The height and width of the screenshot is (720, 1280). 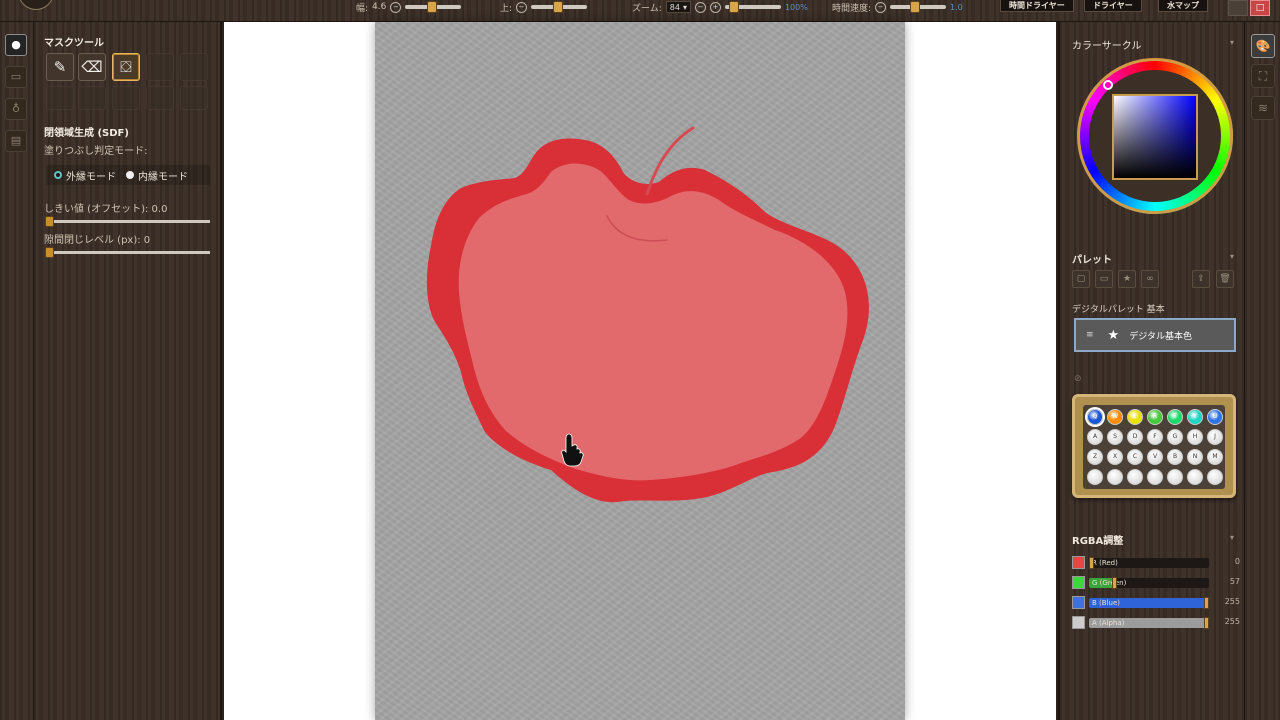 I want to click on palette-link-button: ∞, so click(x=1150, y=279).